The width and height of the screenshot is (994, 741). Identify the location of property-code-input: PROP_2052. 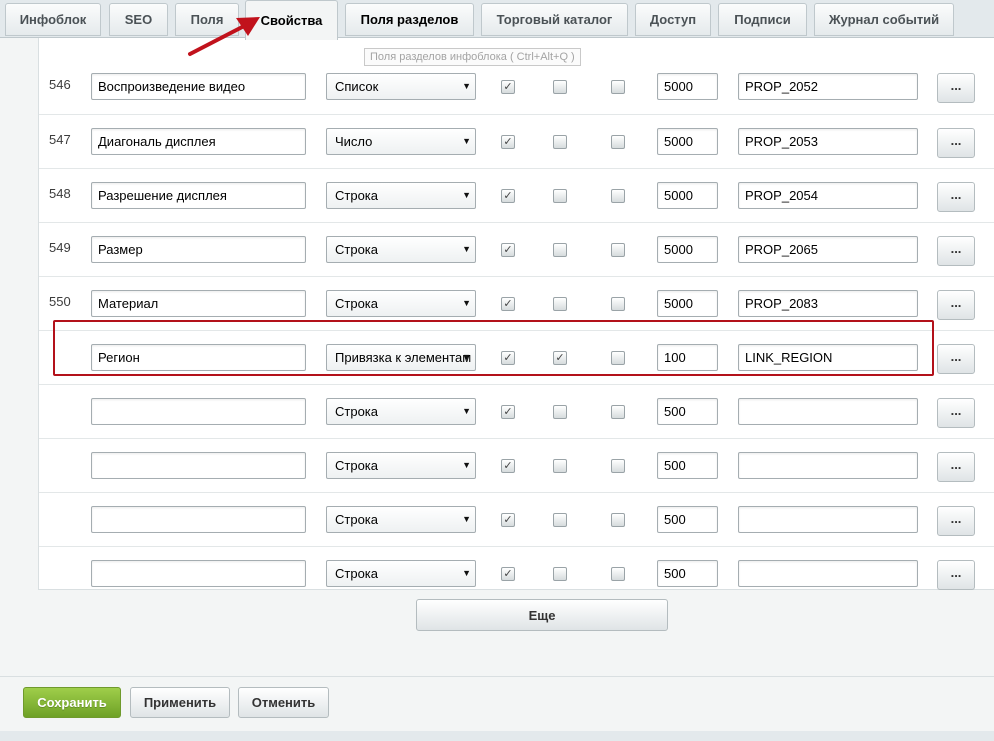
(828, 86).